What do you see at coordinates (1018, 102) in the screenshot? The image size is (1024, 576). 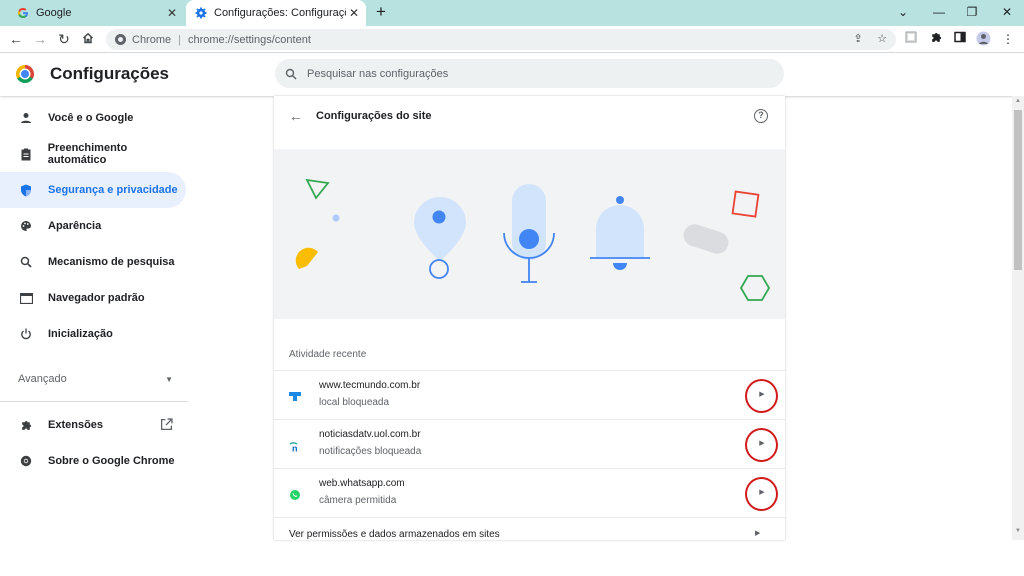 I see `scroll-up-icon: ▲` at bounding box center [1018, 102].